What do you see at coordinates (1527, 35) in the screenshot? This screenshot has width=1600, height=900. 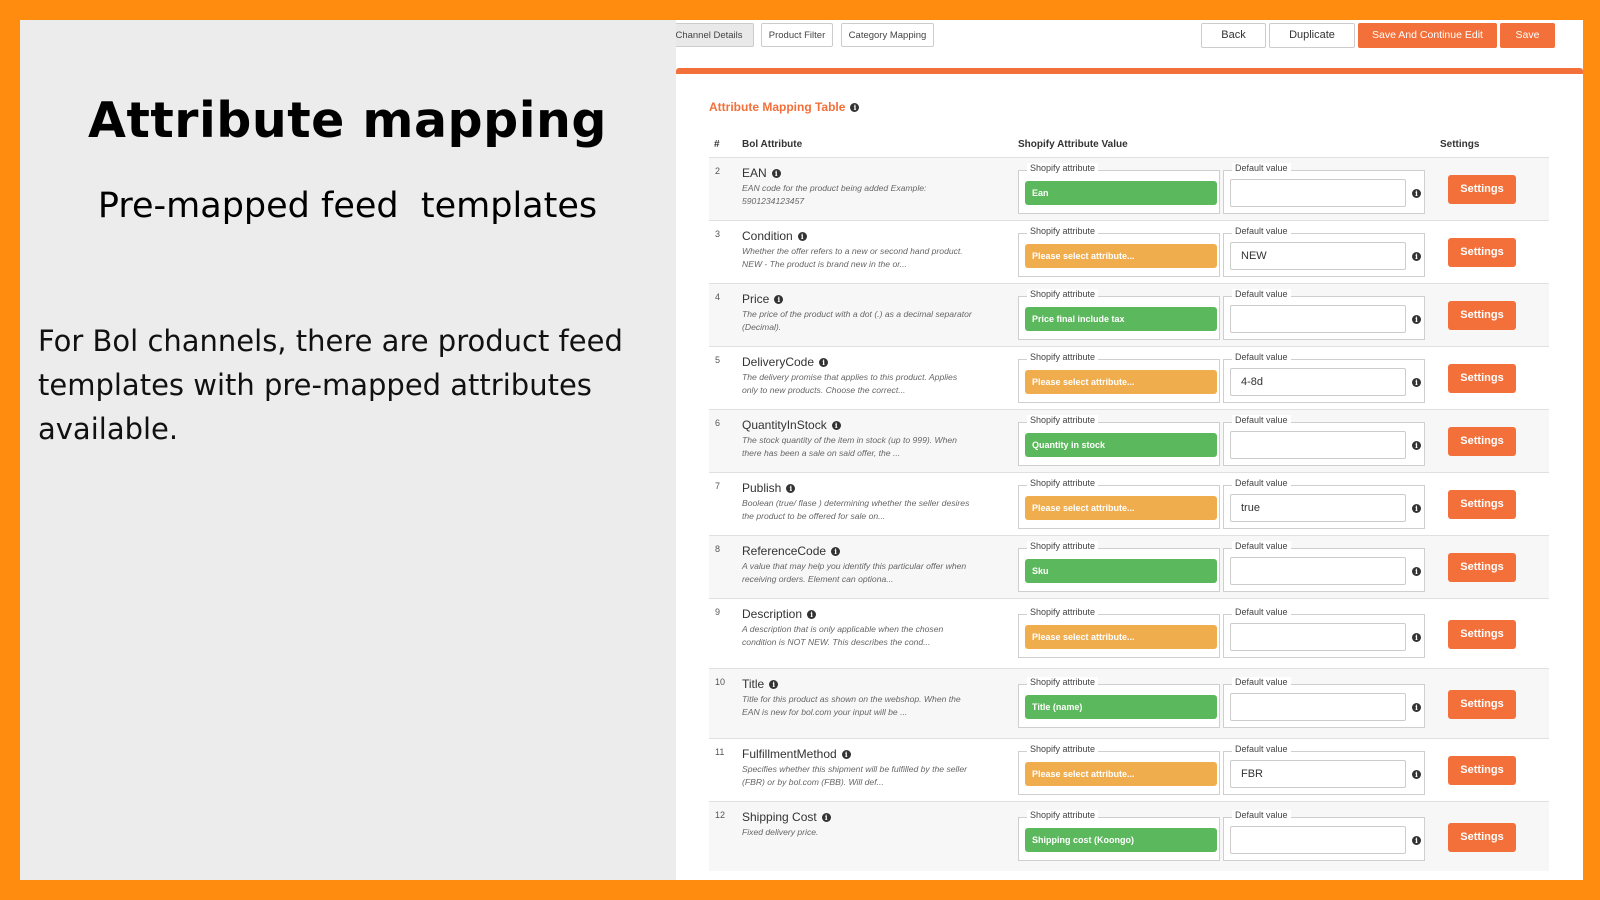 I see `save-button: Save` at bounding box center [1527, 35].